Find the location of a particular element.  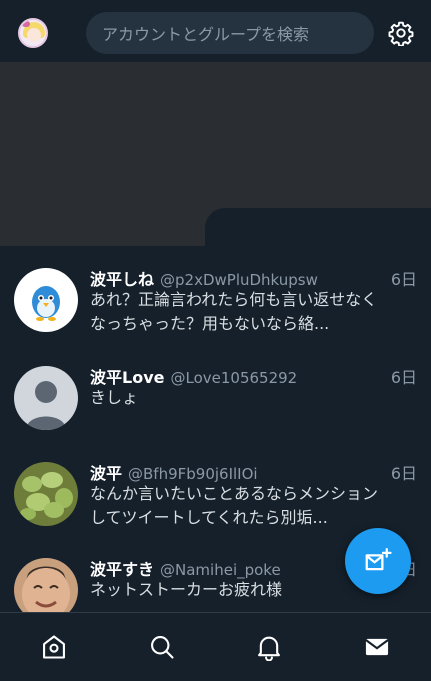

message-preview: きしょ is located at coordinates (114, 397).